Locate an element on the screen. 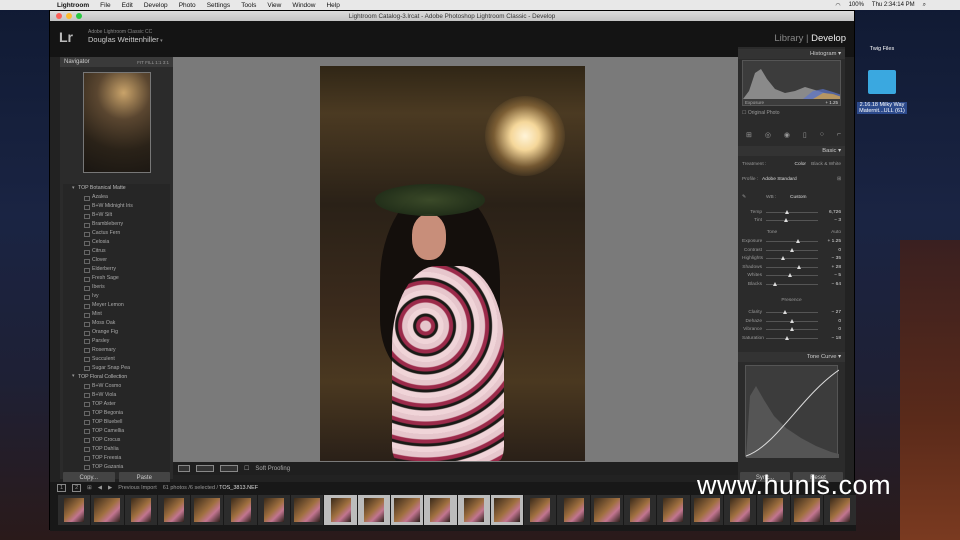  tone-curve-graph is located at coordinates (792, 411).